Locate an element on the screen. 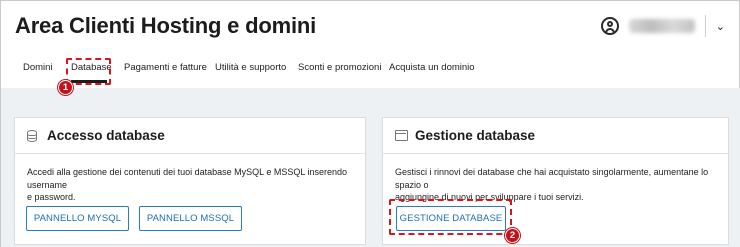 This screenshot has width=740, height=247. user-name-redacted is located at coordinates (661, 26).